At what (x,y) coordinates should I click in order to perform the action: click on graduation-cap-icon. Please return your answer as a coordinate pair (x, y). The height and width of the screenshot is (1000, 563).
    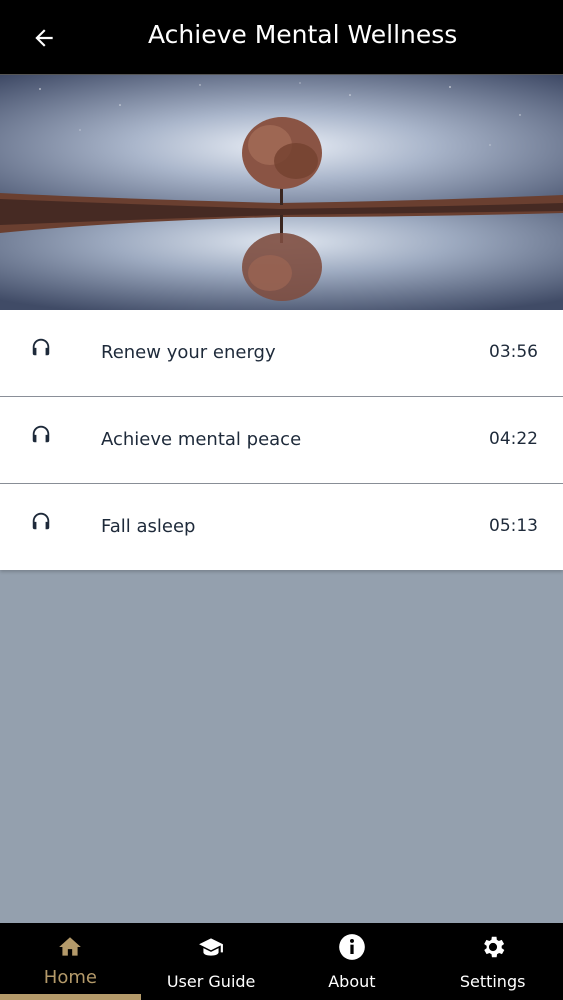
    Looking at the image, I should click on (211, 947).